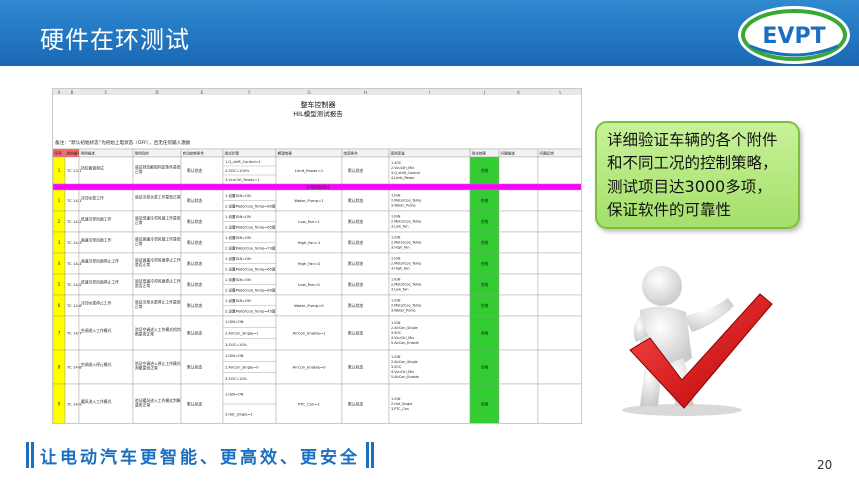 This screenshot has height=486, width=859. I want to click on row-number: 6, so click(59, 305).